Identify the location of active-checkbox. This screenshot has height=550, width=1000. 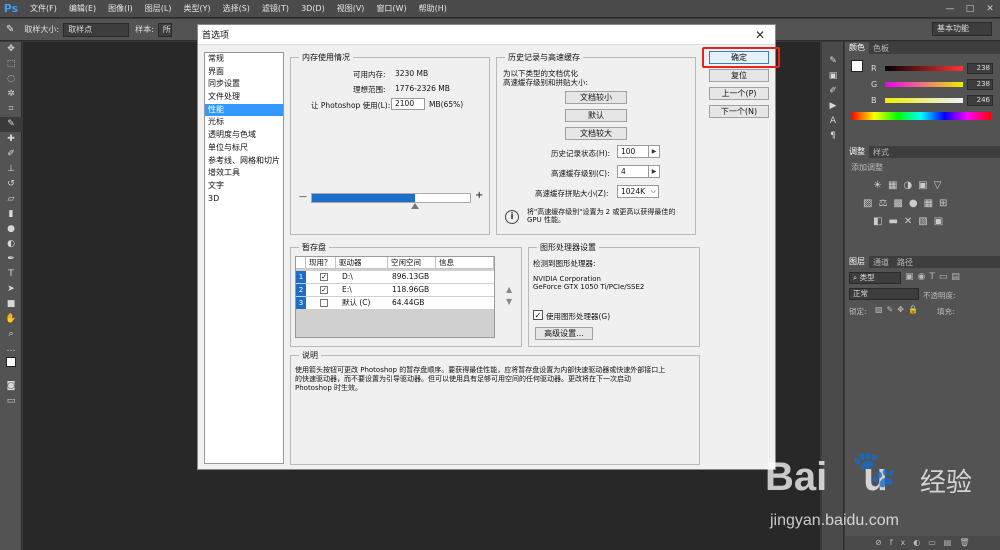
(324, 303).